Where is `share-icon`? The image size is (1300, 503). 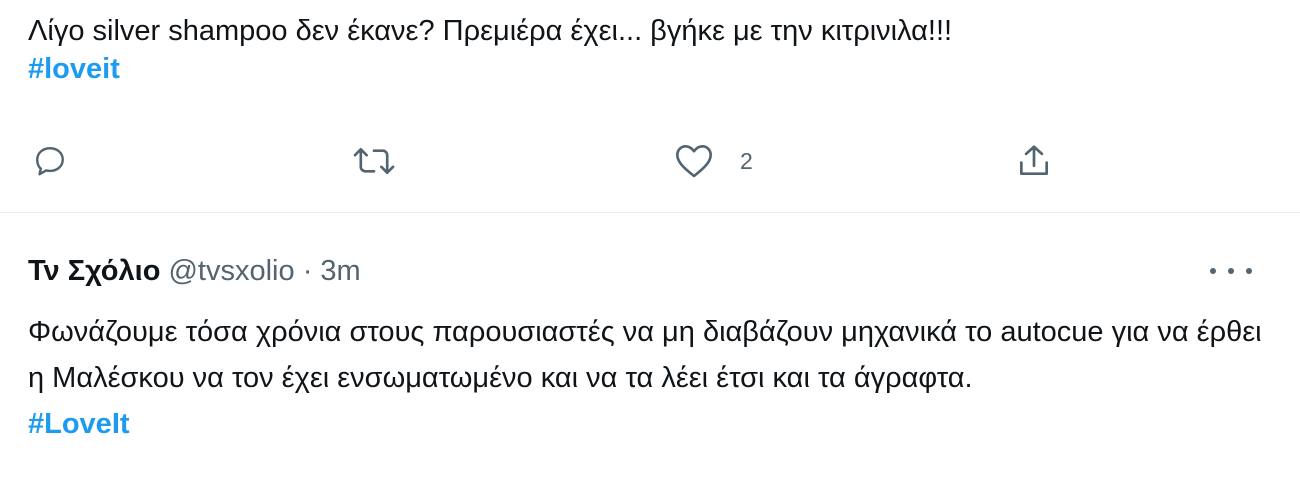
share-icon is located at coordinates (1034, 160).